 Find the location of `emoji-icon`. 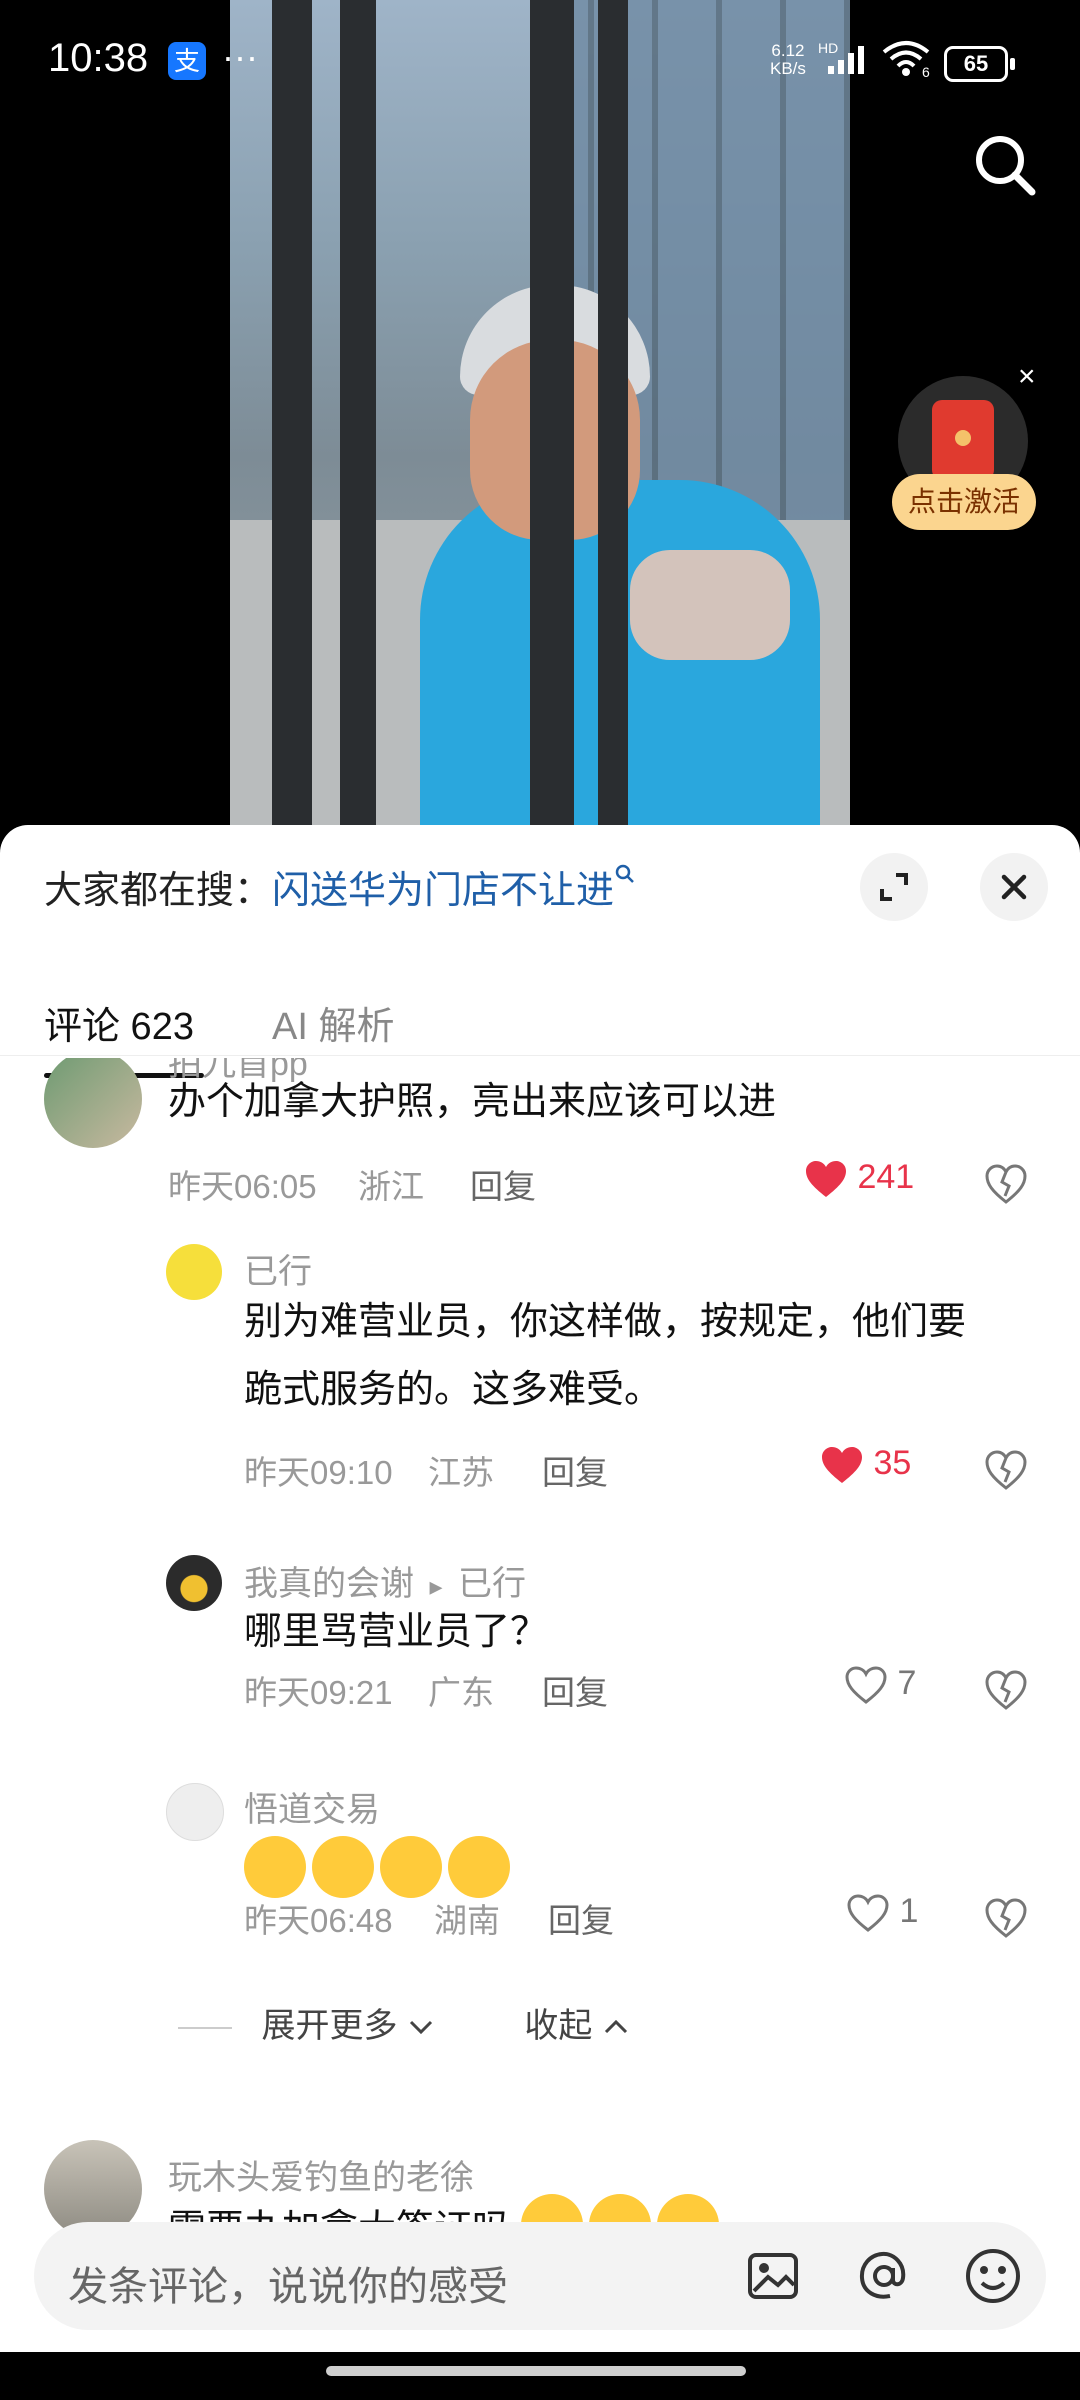

emoji-icon is located at coordinates (993, 2276).